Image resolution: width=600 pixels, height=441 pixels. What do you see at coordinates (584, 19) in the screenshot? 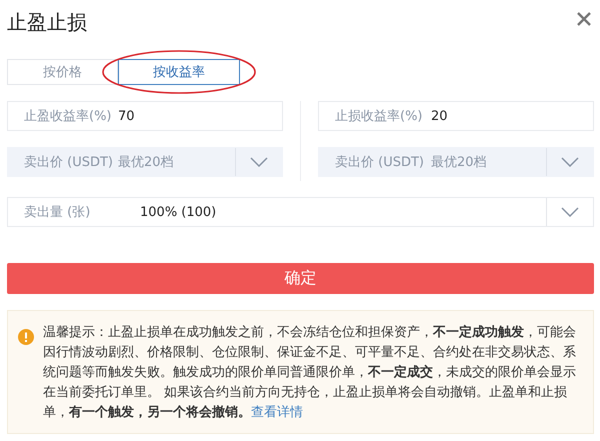
I see `close-icon` at bounding box center [584, 19].